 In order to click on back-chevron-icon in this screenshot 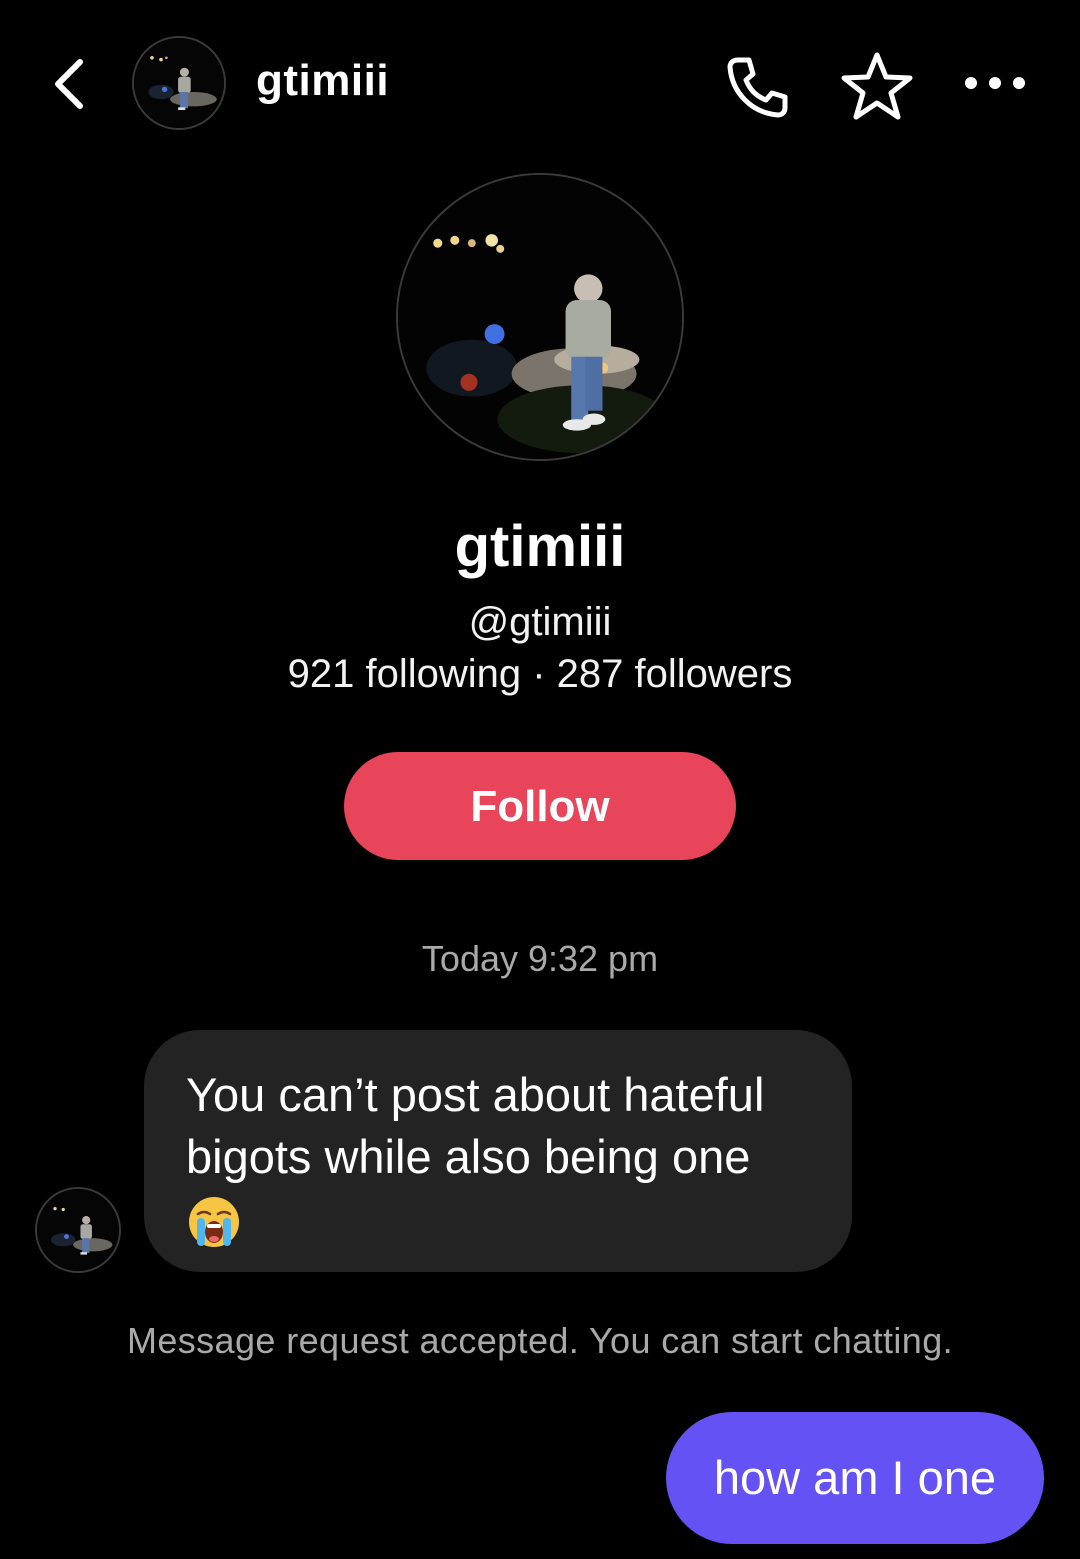, I will do `click(74, 82)`.